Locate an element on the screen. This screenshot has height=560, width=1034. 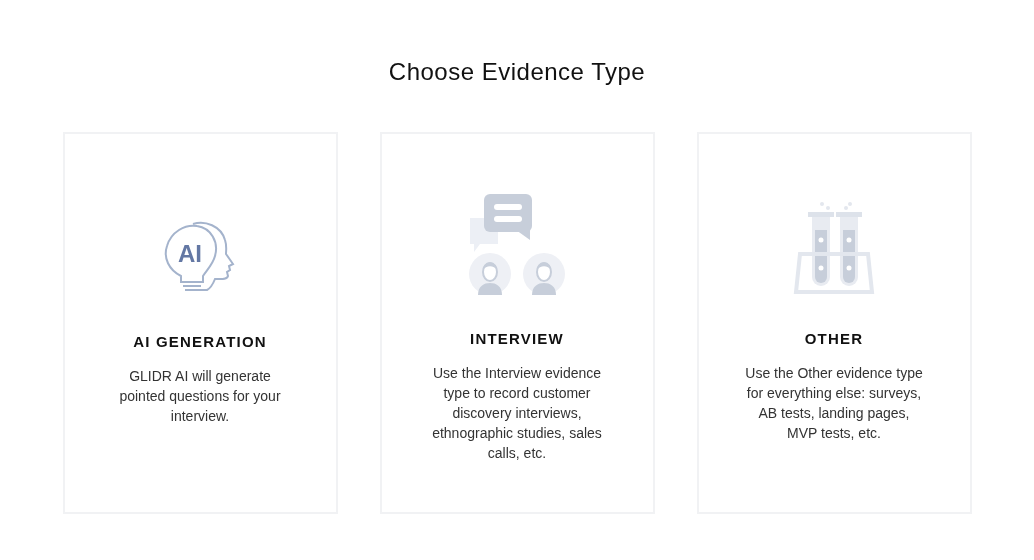
card-description: Use the Interview evidence type to record customer discovery interviews, ethnographic studies, sales calls, etc. is located at coordinates (517, 413).